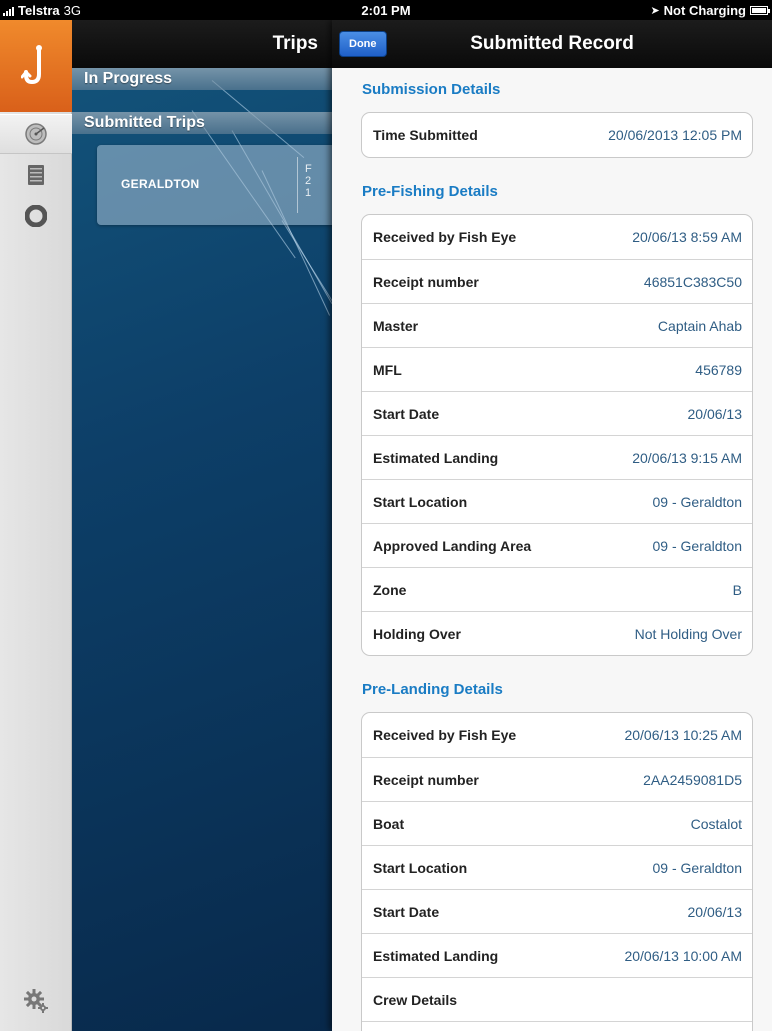 The height and width of the screenshot is (1031, 772). Describe the element at coordinates (386, 10) in the screenshot. I see `status-bar: Telstra 3G 2:01 PM ➤ Not Charging` at that location.